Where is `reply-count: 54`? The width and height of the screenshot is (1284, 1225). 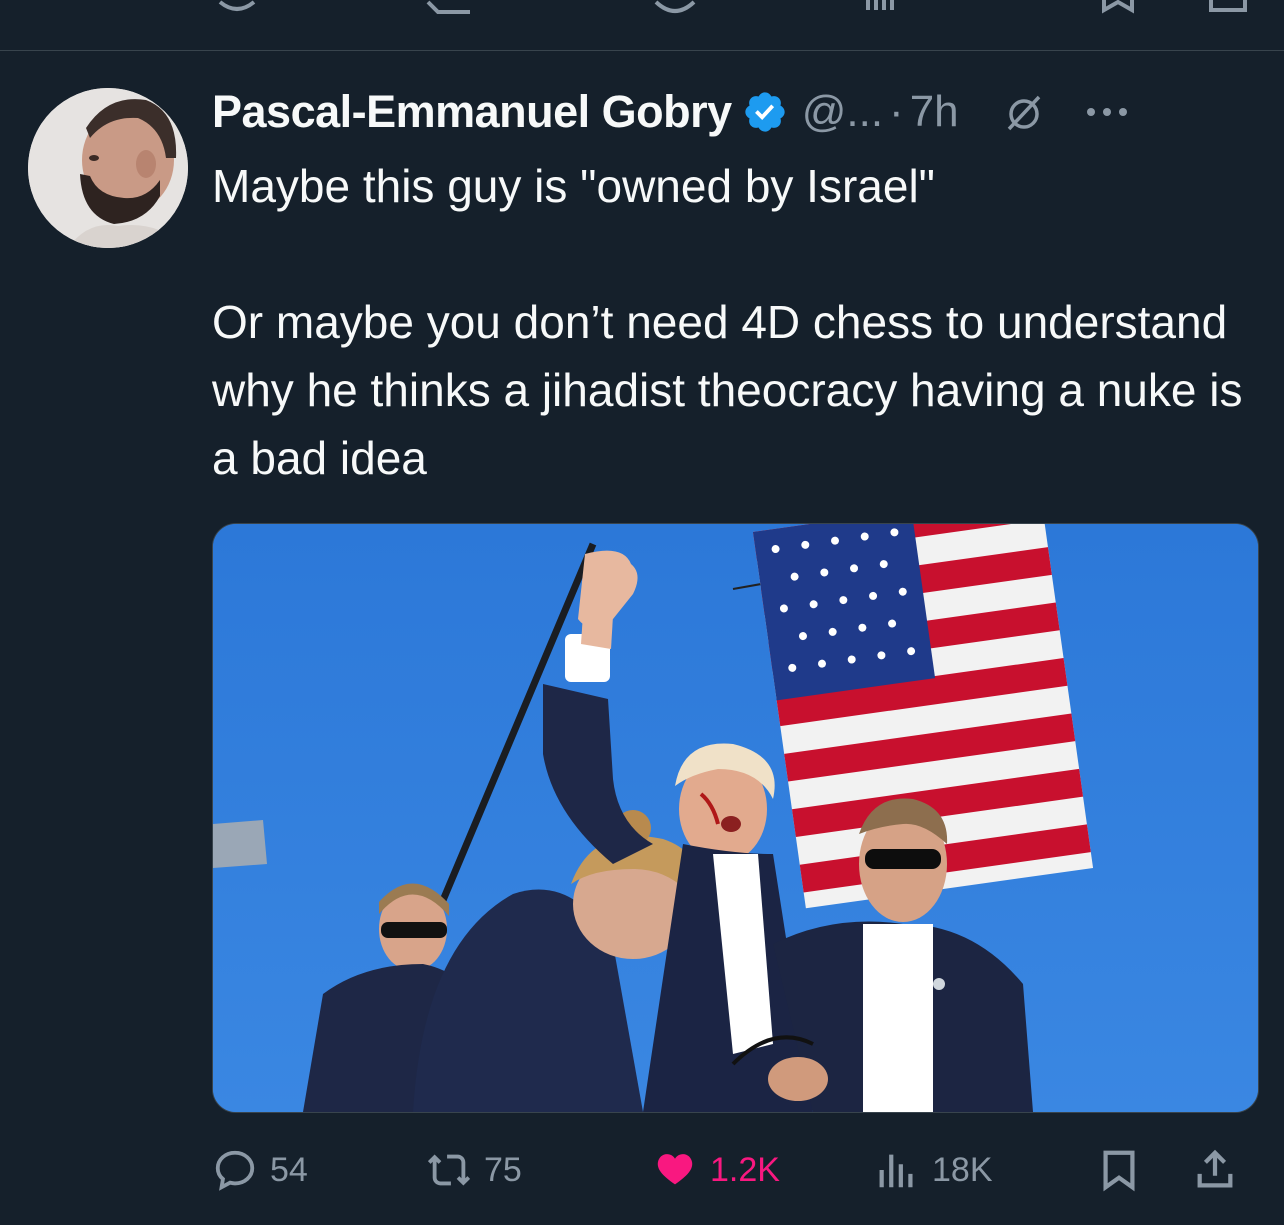 reply-count: 54 is located at coordinates (289, 1169).